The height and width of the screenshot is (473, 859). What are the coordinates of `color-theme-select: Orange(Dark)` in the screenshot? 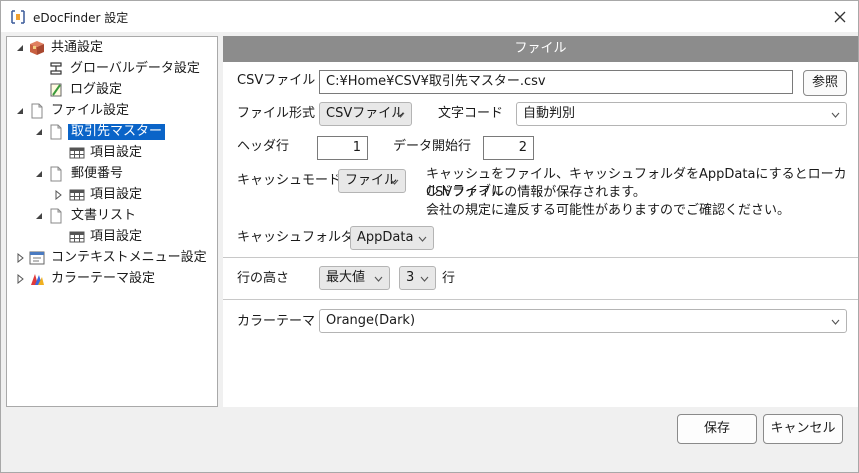 It's located at (583, 321).